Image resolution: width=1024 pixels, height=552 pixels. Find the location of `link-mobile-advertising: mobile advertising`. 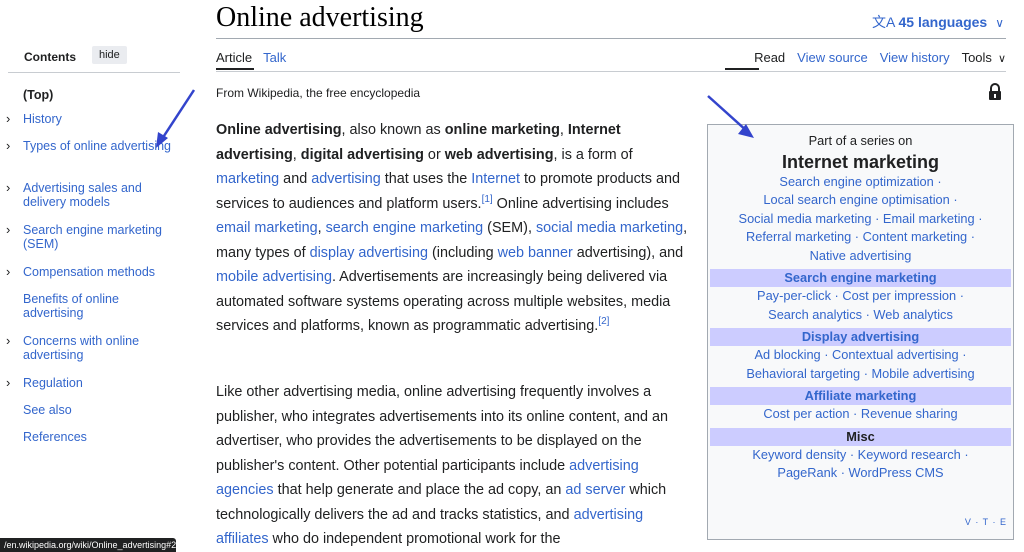

link-mobile-advertising: mobile advertising is located at coordinates (274, 277).